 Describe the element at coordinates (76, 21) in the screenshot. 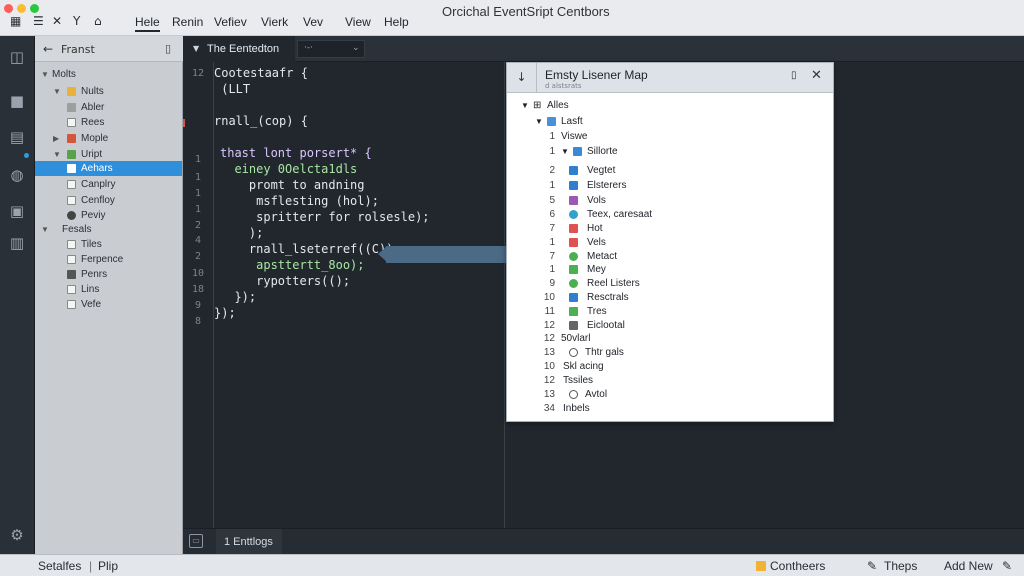

I see `filter-icon: Y` at that location.